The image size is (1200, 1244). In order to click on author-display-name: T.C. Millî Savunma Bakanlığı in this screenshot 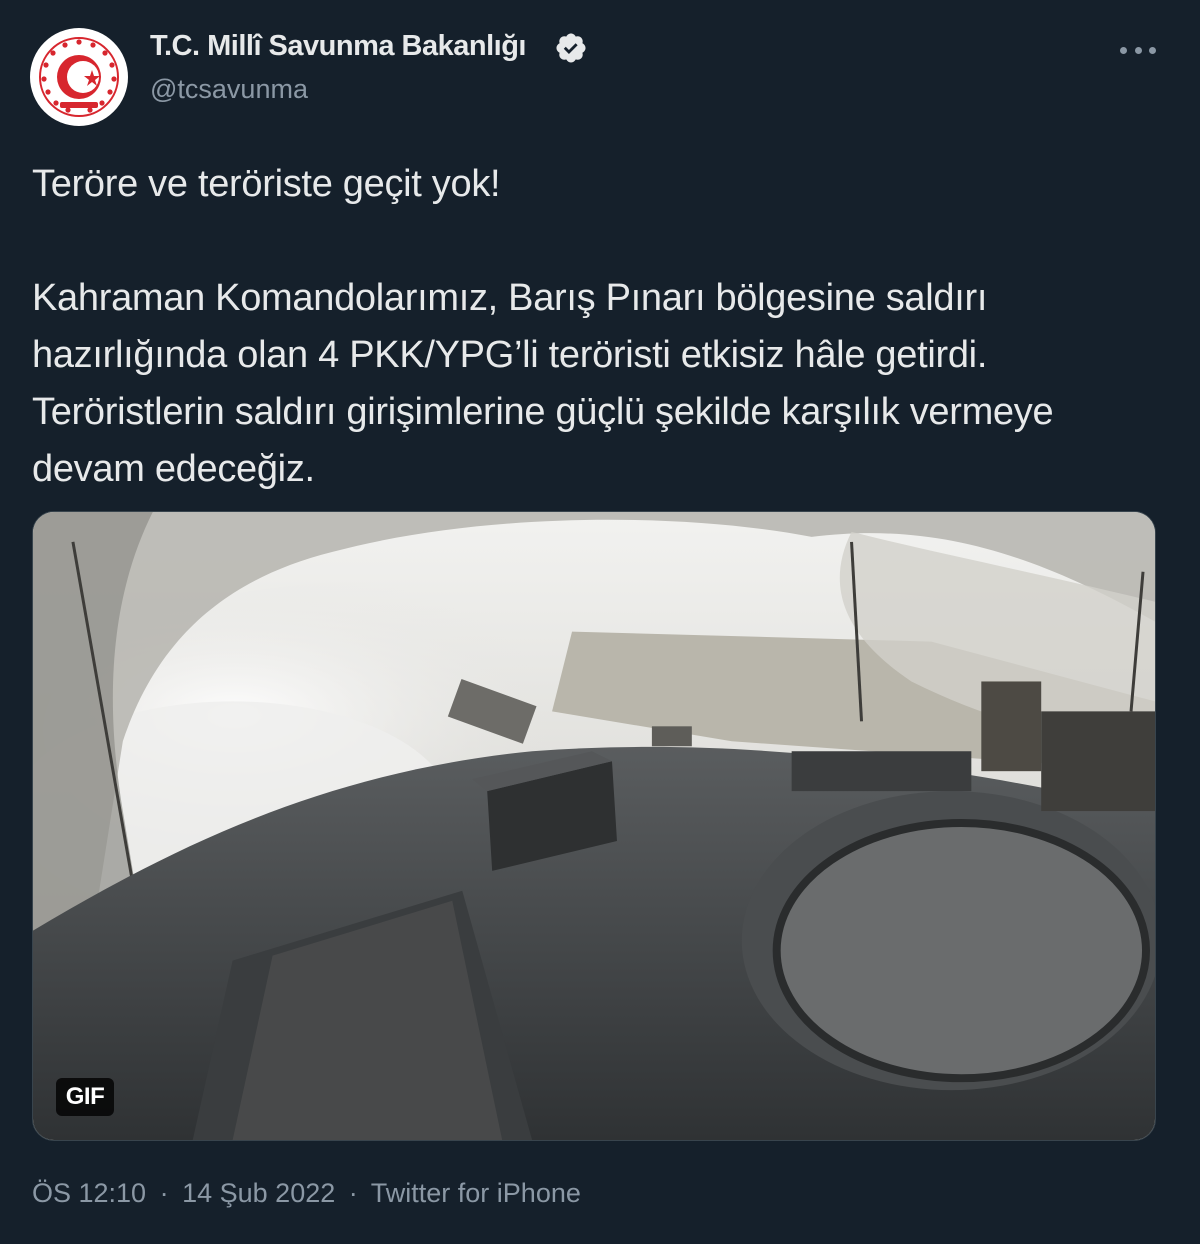, I will do `click(338, 46)`.